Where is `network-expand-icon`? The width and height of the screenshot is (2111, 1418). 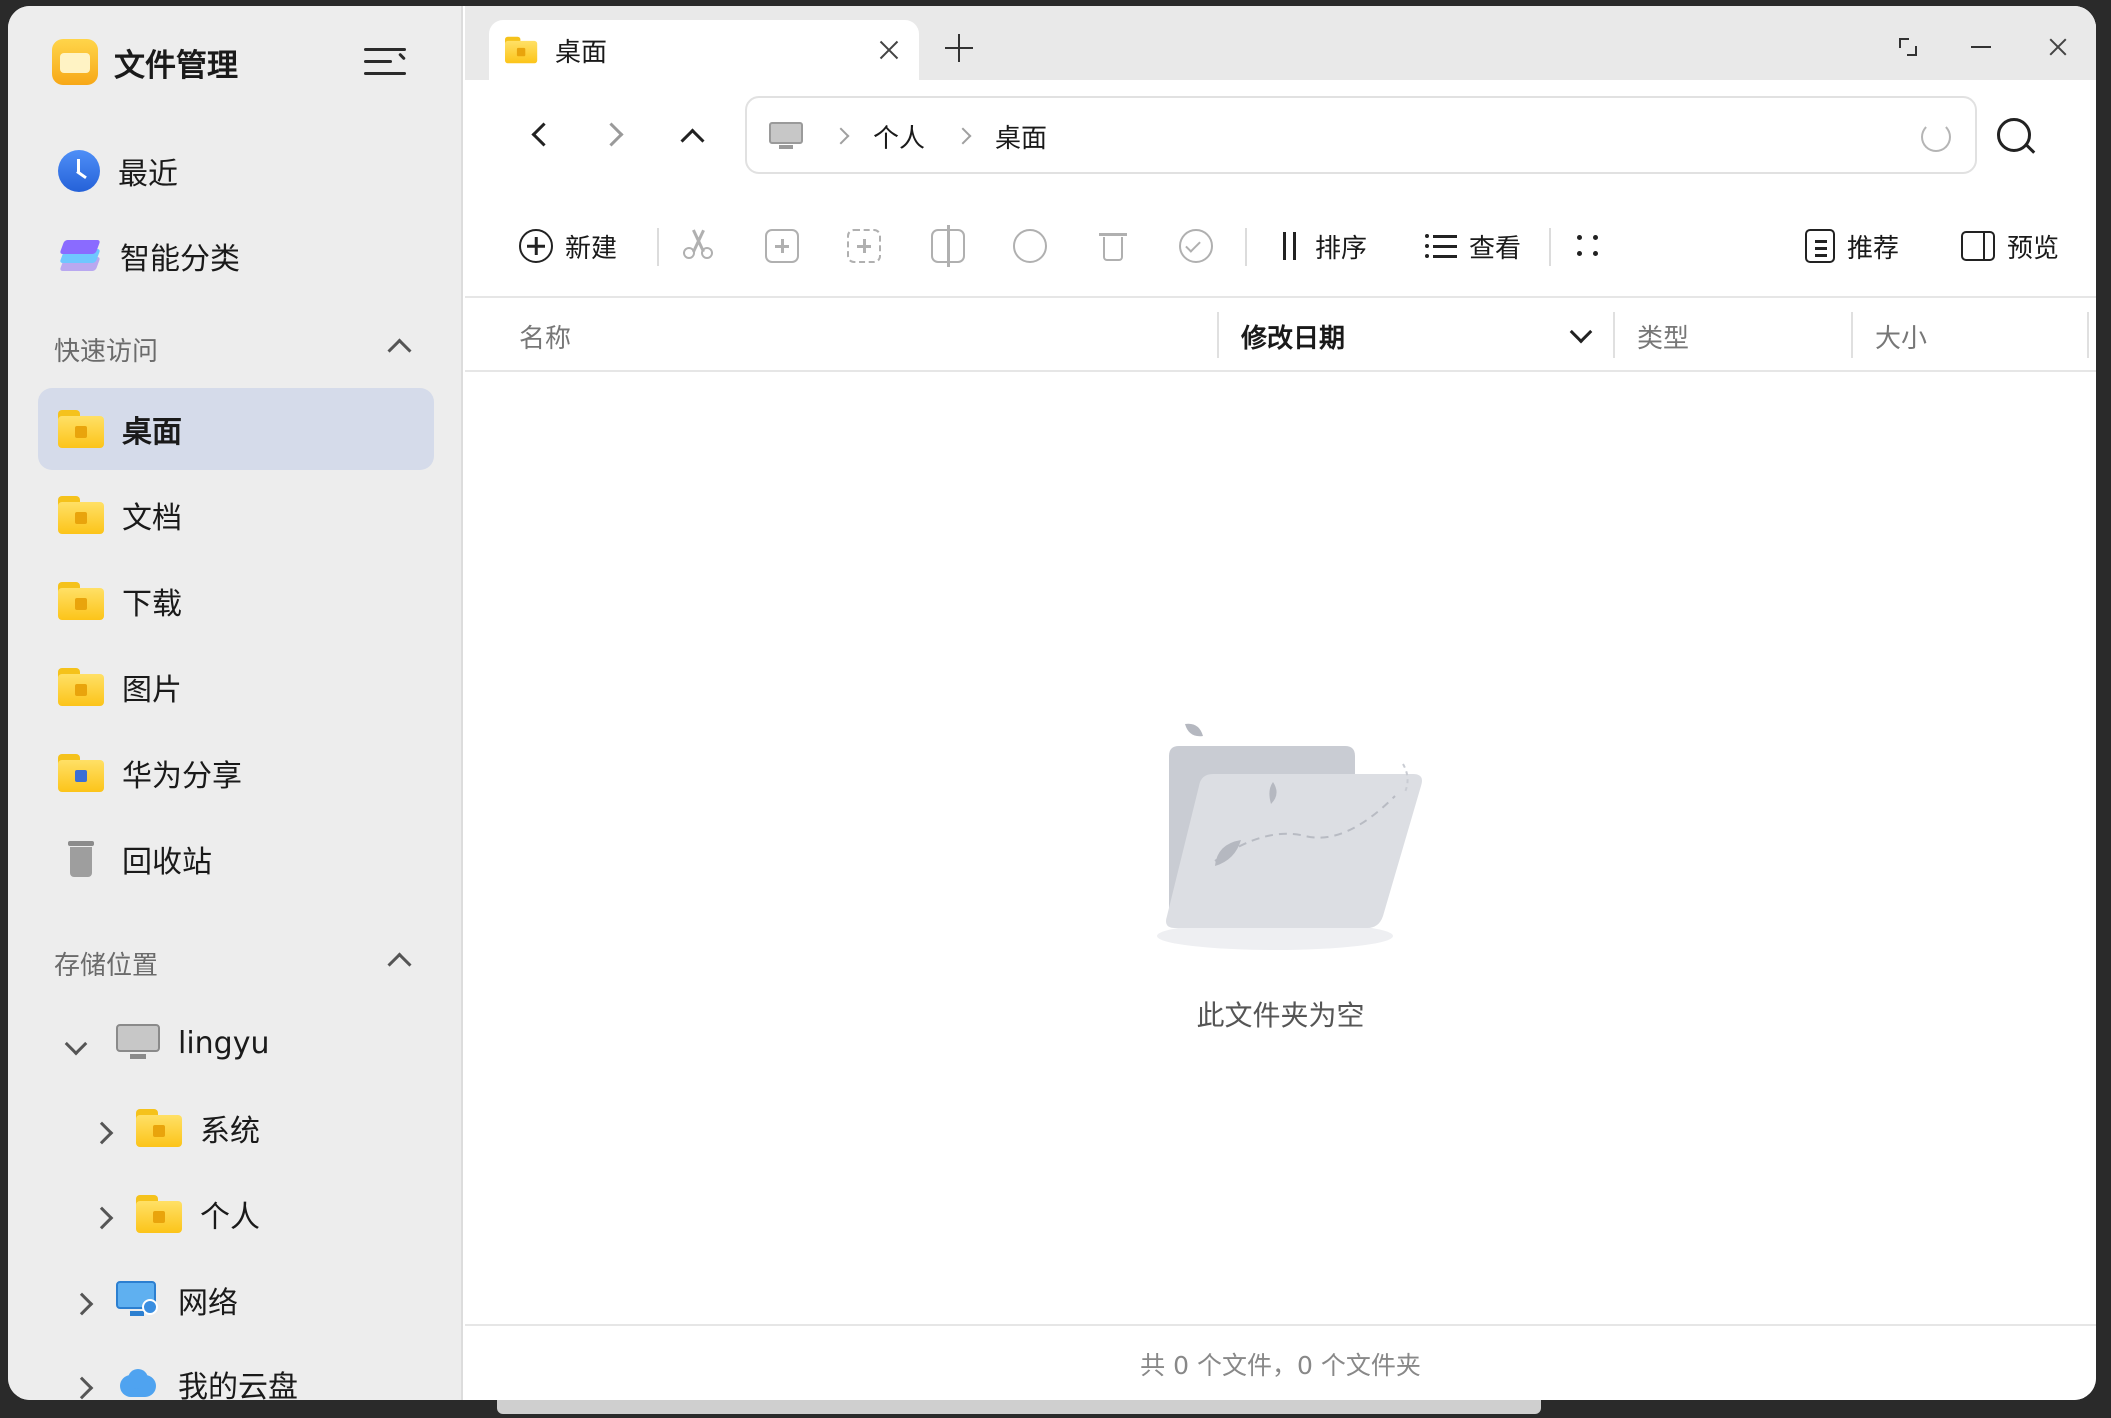 network-expand-icon is located at coordinates (83, 1303).